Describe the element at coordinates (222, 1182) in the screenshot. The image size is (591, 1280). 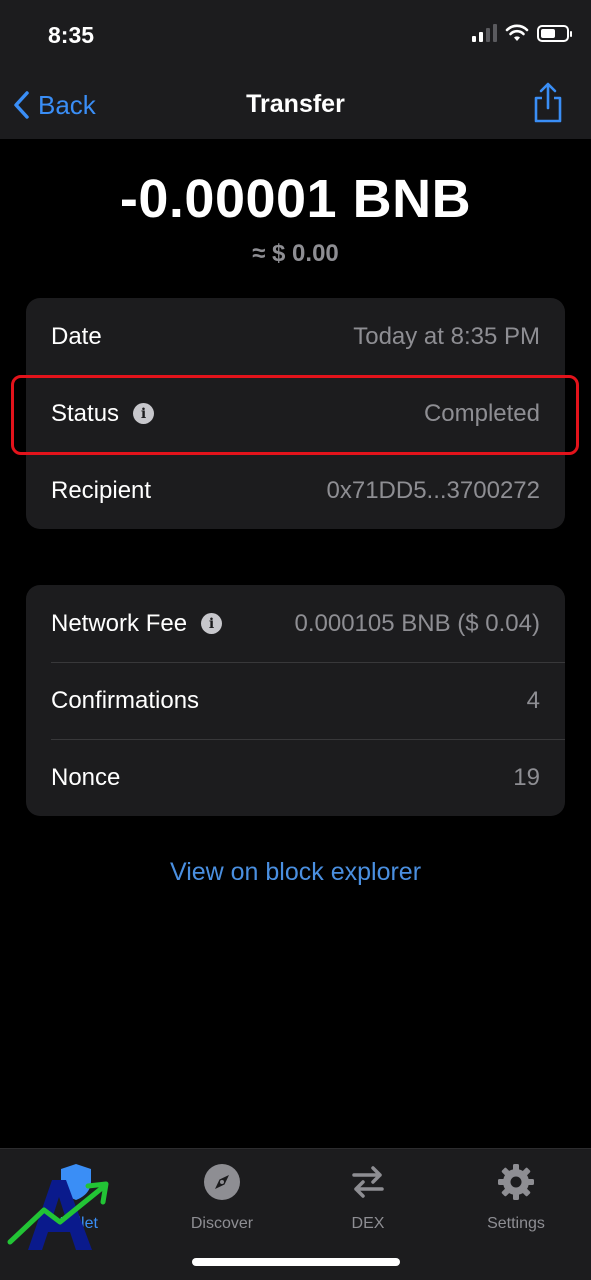
I see `compass-icon` at that location.